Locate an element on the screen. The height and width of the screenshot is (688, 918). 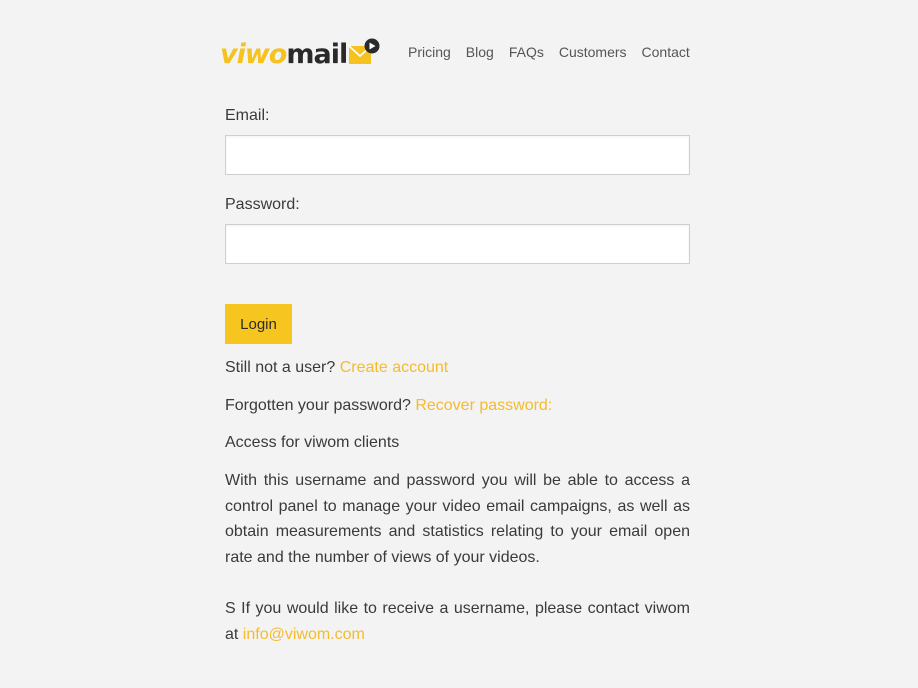
nav-faqs-link: FAQs is located at coordinates (526, 52).